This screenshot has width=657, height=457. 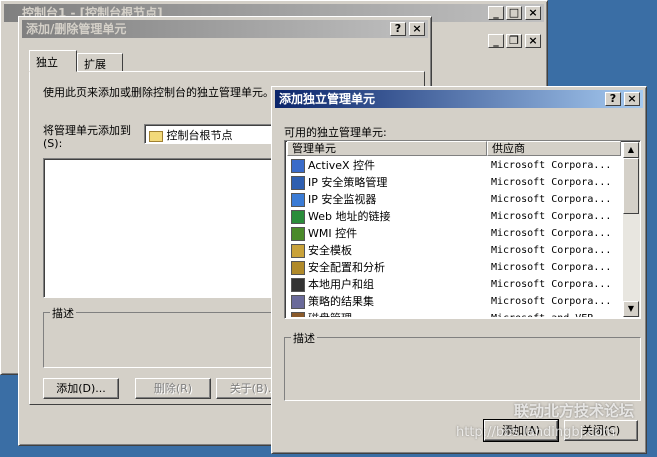 What do you see at coordinates (459, 99) in the screenshot?
I see `add-standalone-titlebar: 添加独立管理单元 ? ×` at bounding box center [459, 99].